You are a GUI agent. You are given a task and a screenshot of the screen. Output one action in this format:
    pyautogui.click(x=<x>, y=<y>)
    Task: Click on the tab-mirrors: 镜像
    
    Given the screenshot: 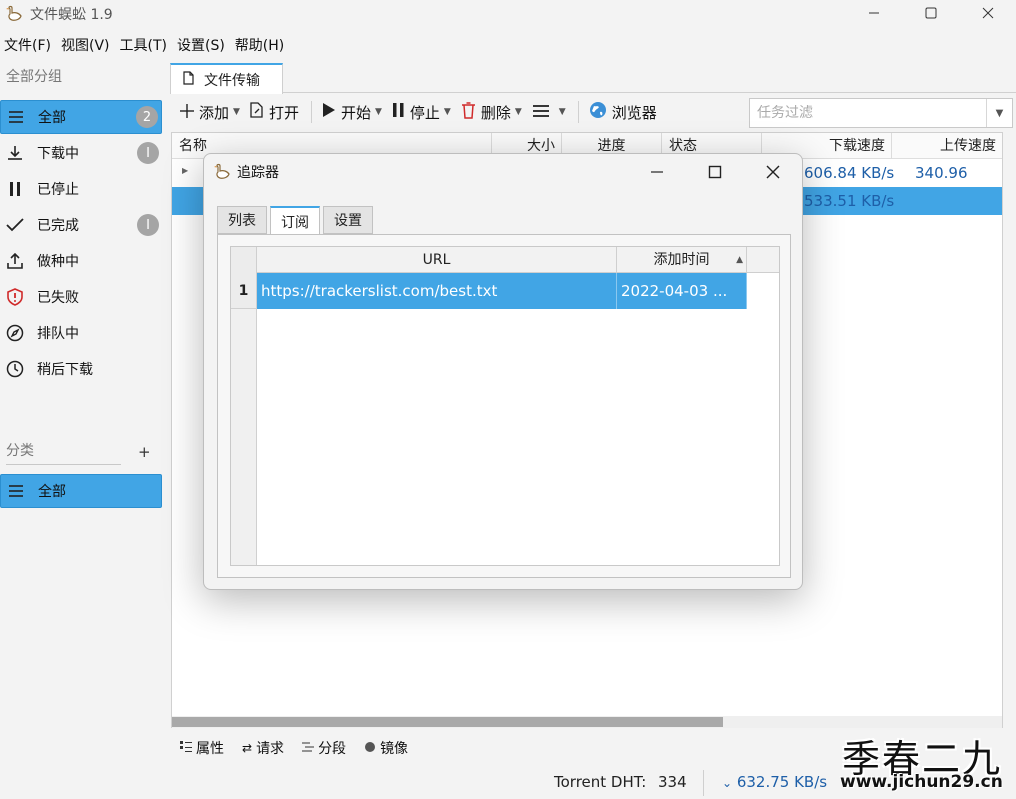 What is the action you would take?
    pyautogui.click(x=386, y=748)
    